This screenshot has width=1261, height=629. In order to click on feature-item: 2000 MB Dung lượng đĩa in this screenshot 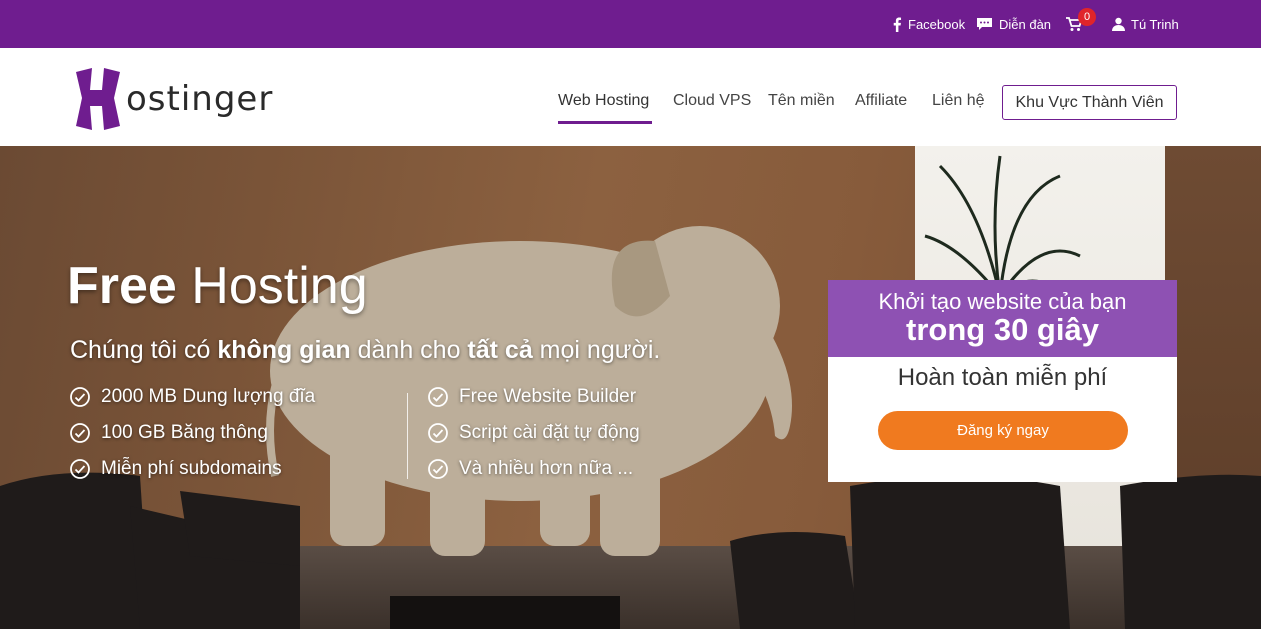, I will do `click(192, 397)`.